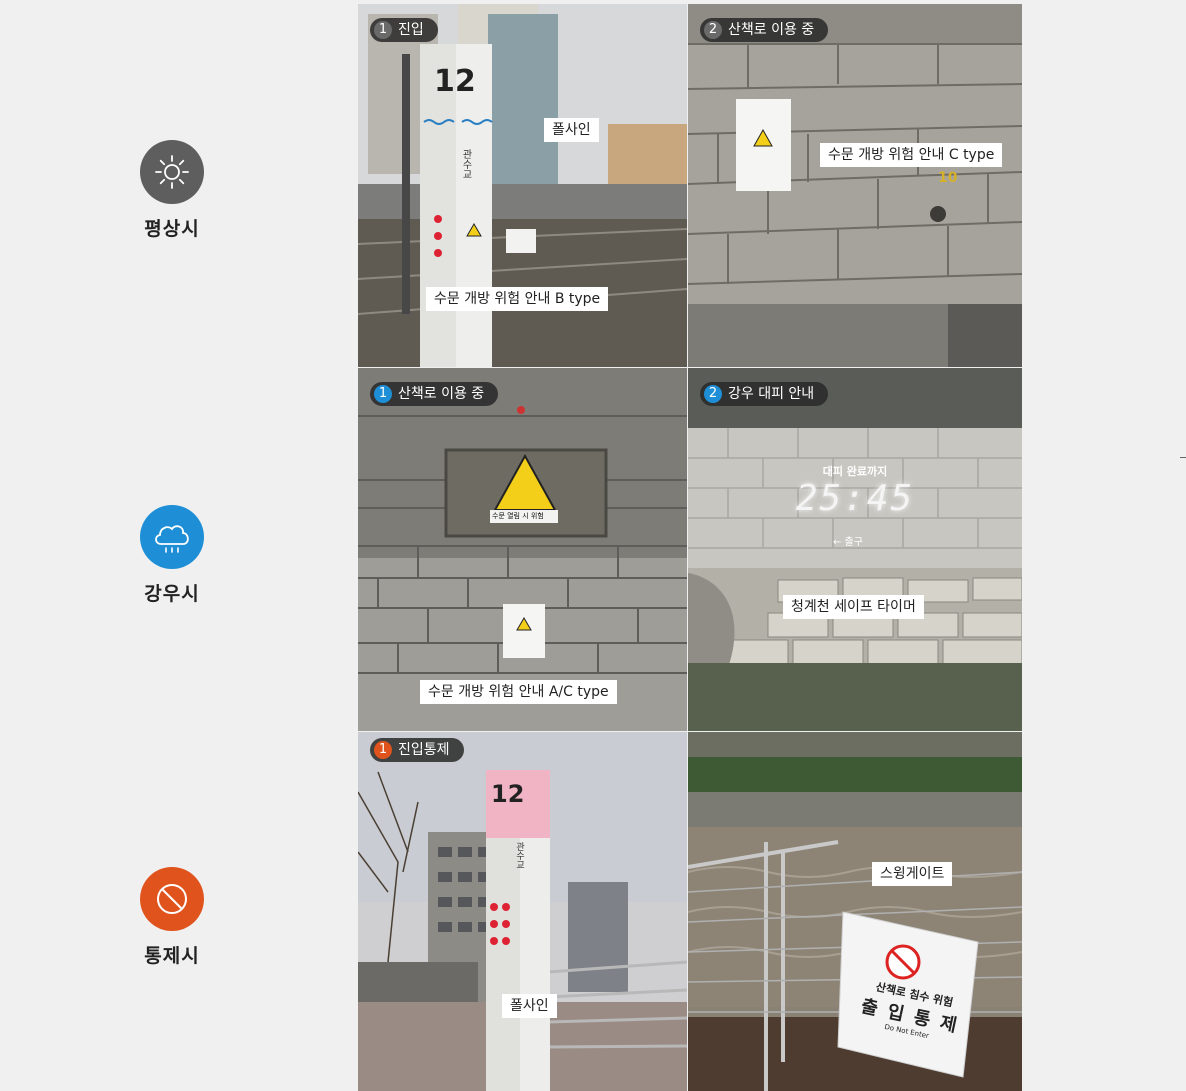  I want to click on caption-sign-ac: 수문 개방 위험 안내 A/C type, so click(518, 692).